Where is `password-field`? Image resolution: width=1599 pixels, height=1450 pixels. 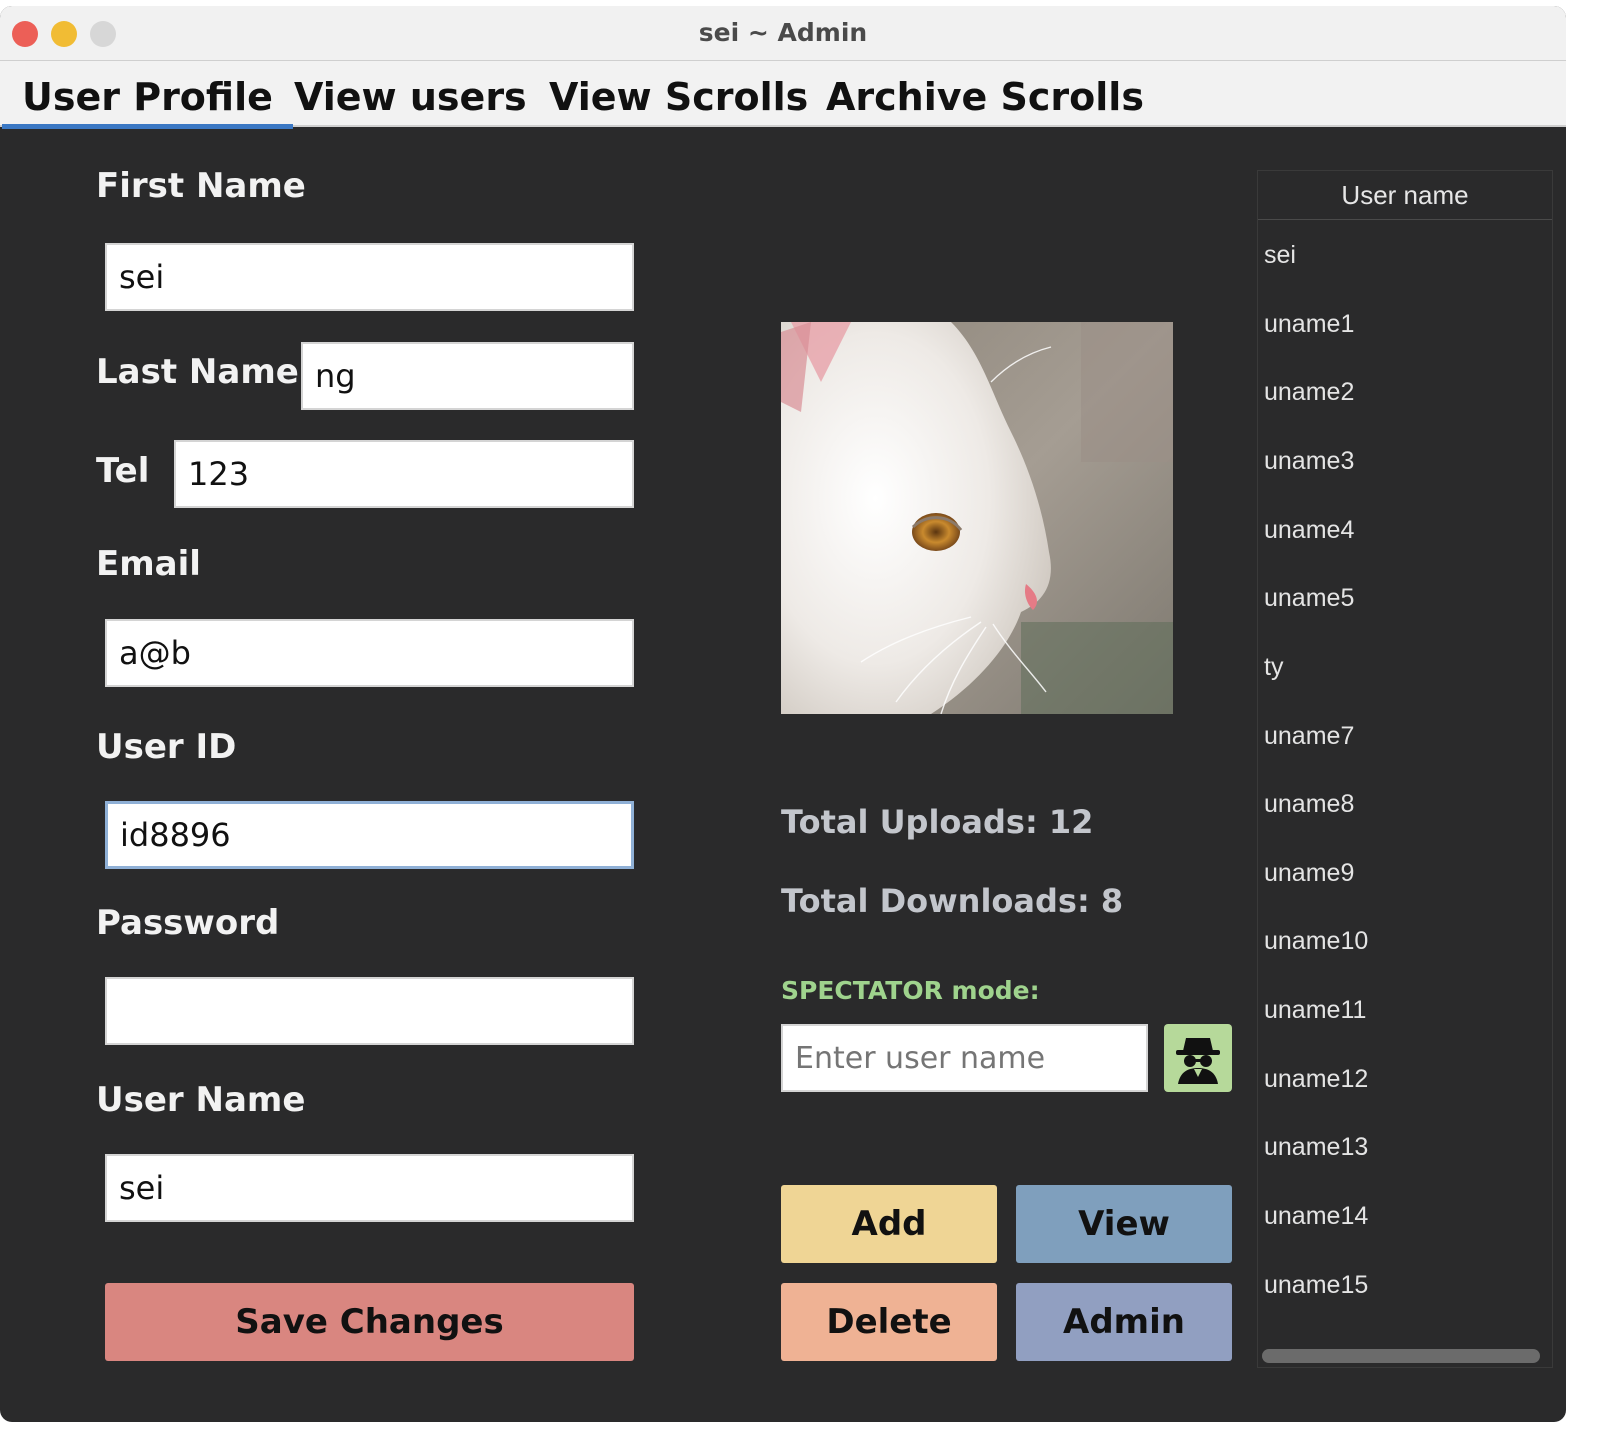 password-field is located at coordinates (369, 1011).